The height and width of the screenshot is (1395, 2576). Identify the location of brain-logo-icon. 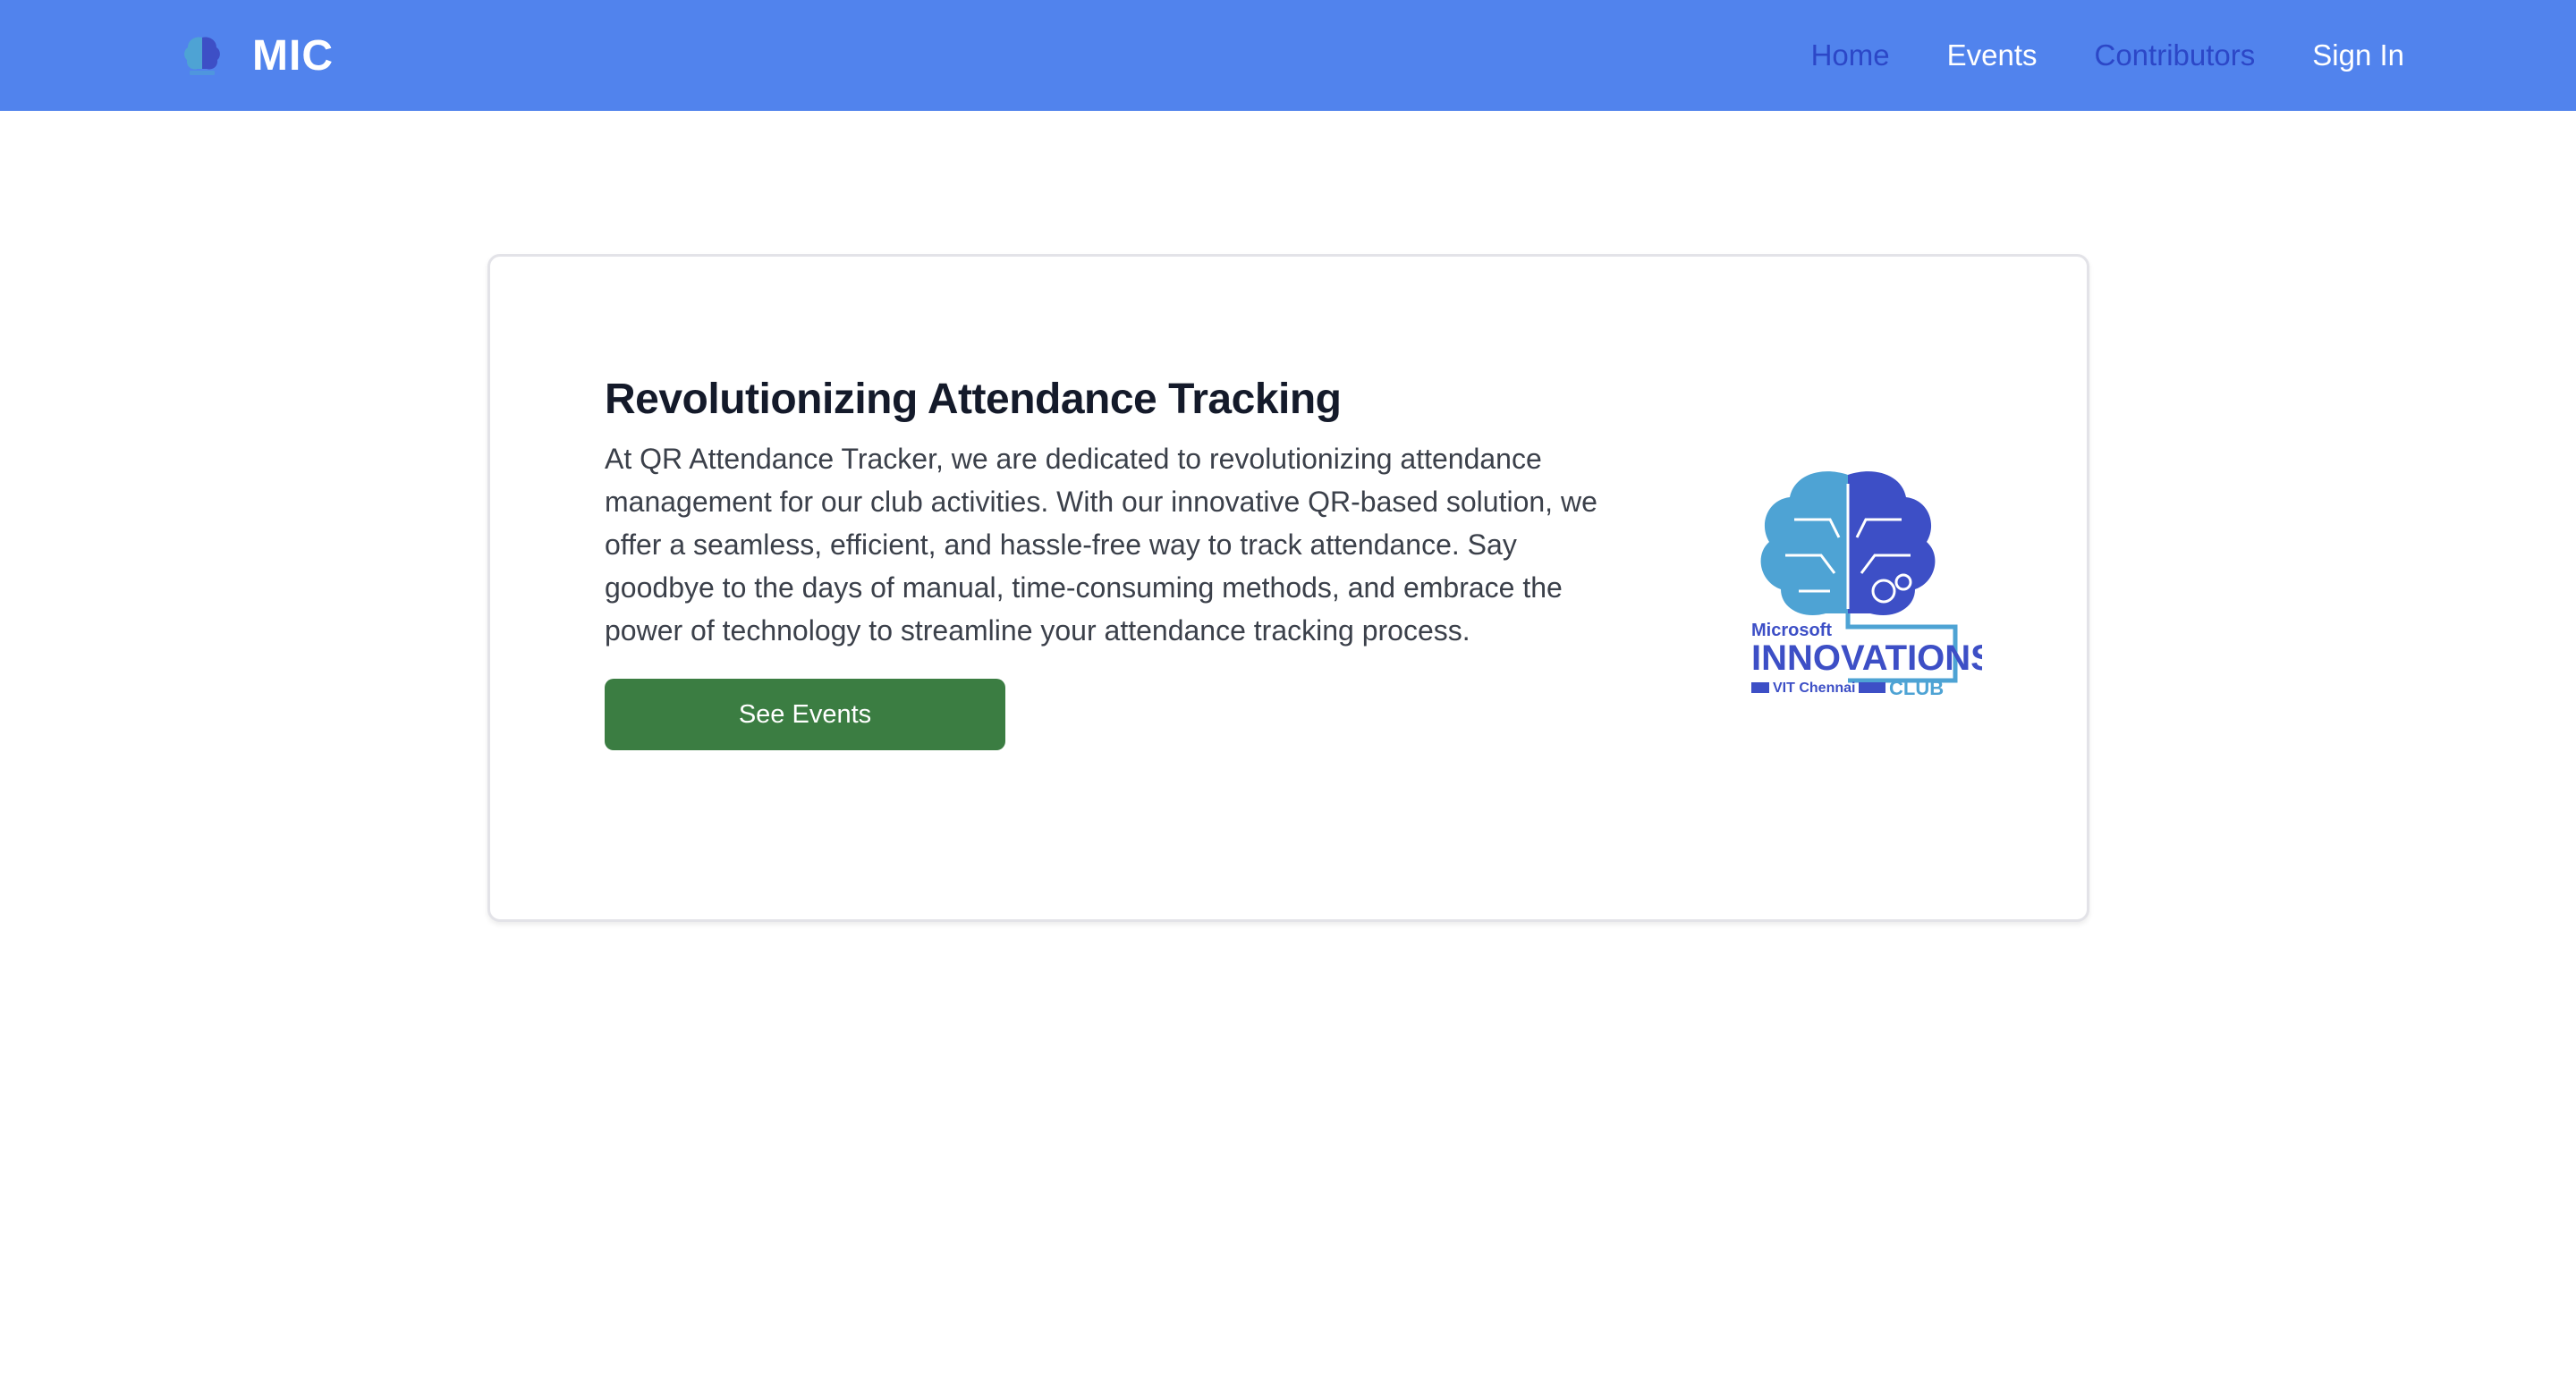
(202, 56).